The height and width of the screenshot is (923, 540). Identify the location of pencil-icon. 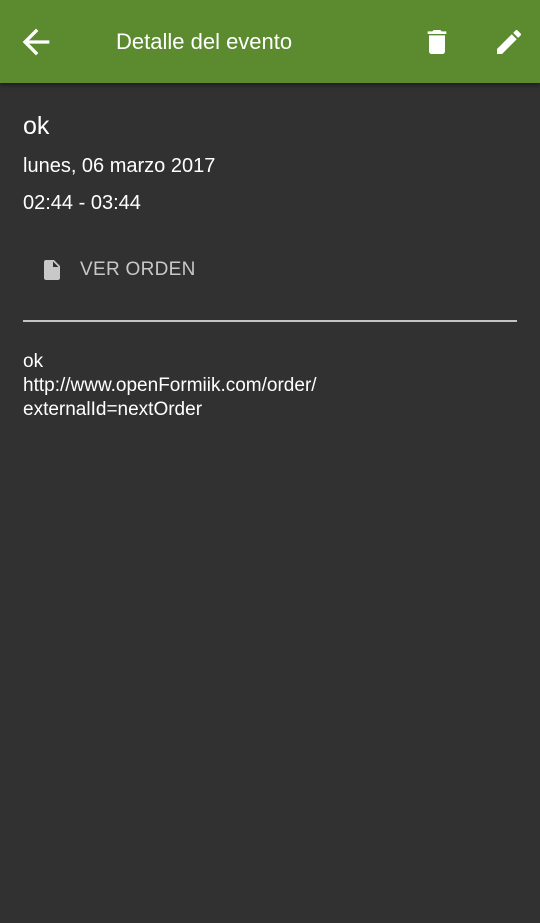
(509, 41).